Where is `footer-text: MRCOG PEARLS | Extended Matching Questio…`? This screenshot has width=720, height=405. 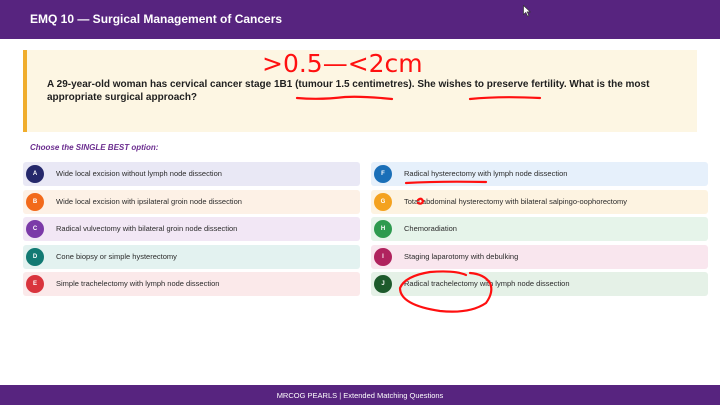
footer-text: MRCOG PEARLS | Extended Matching Questio… is located at coordinates (360, 395).